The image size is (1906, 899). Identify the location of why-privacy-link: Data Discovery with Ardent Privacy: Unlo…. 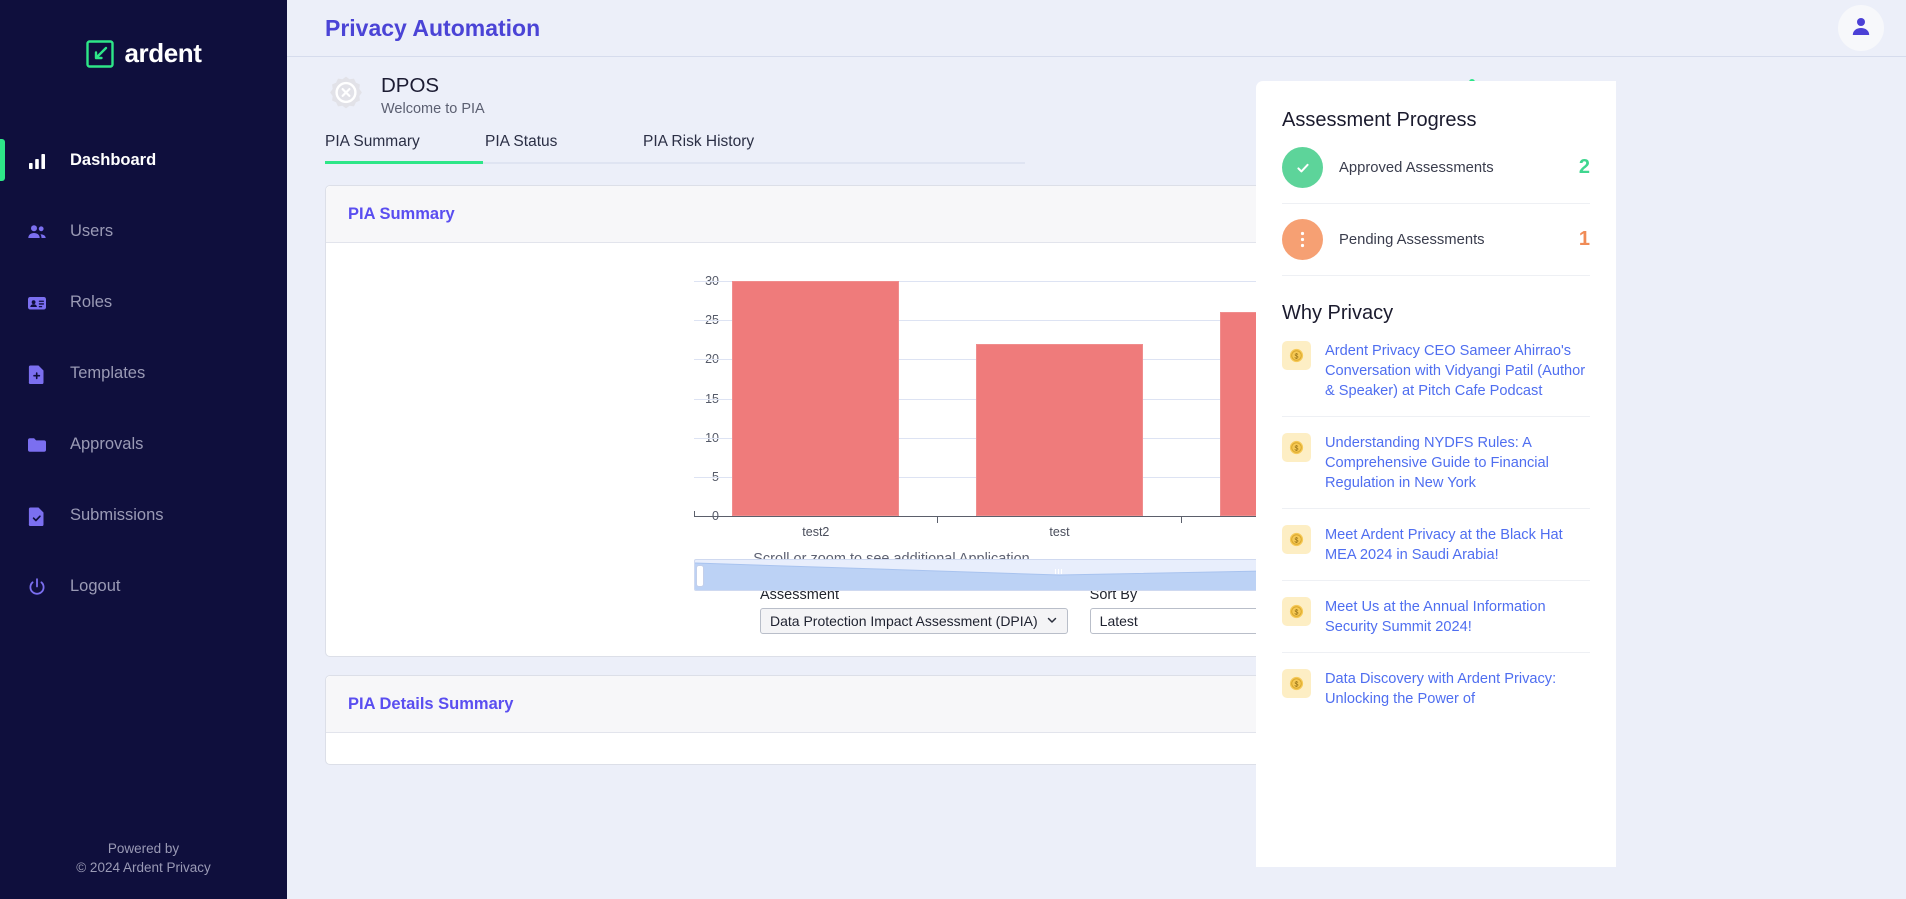
(1457, 689).